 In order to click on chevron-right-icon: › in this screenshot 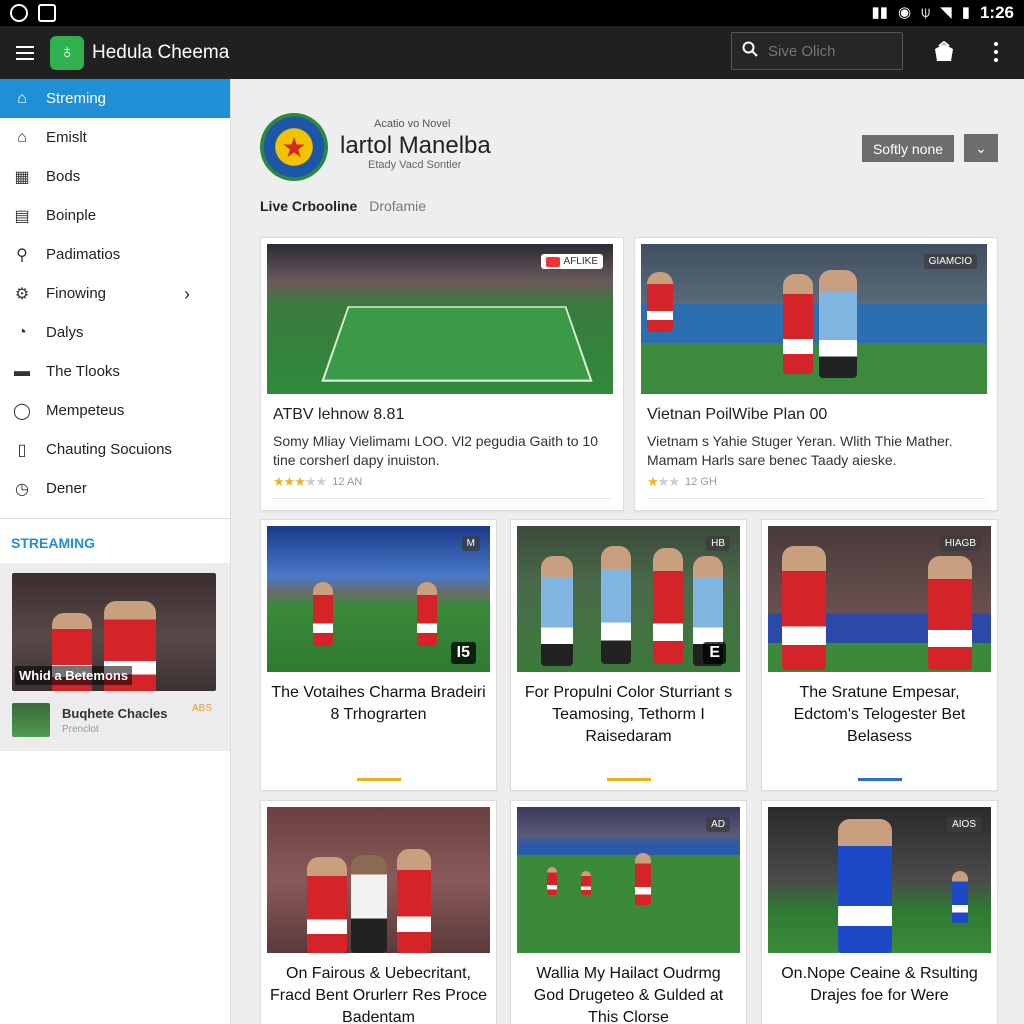, I will do `click(187, 294)`.